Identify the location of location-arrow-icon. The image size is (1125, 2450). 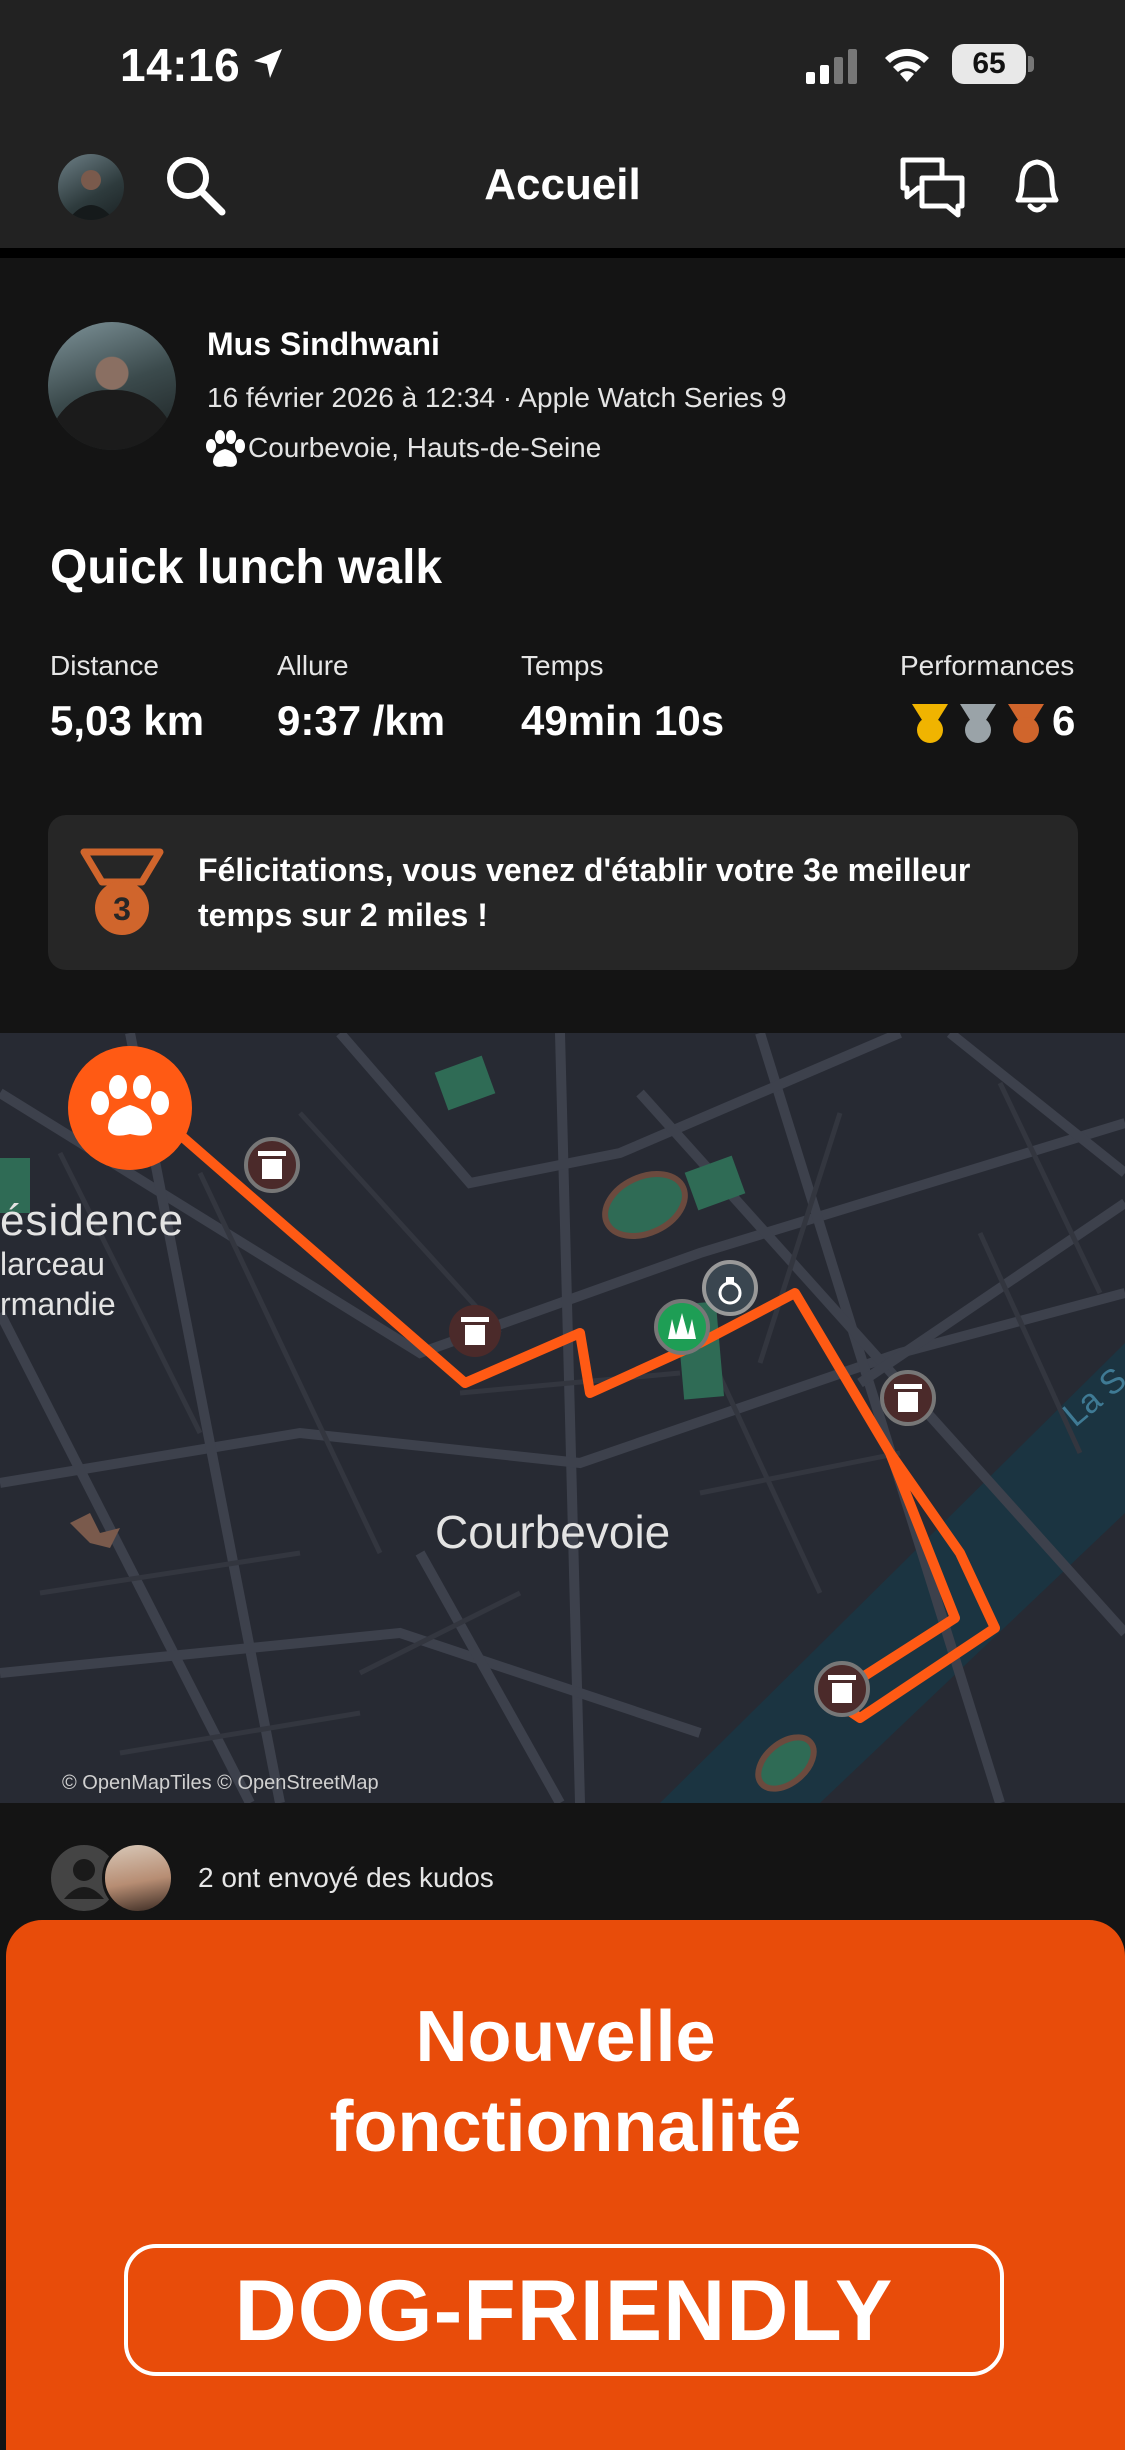
(268, 63).